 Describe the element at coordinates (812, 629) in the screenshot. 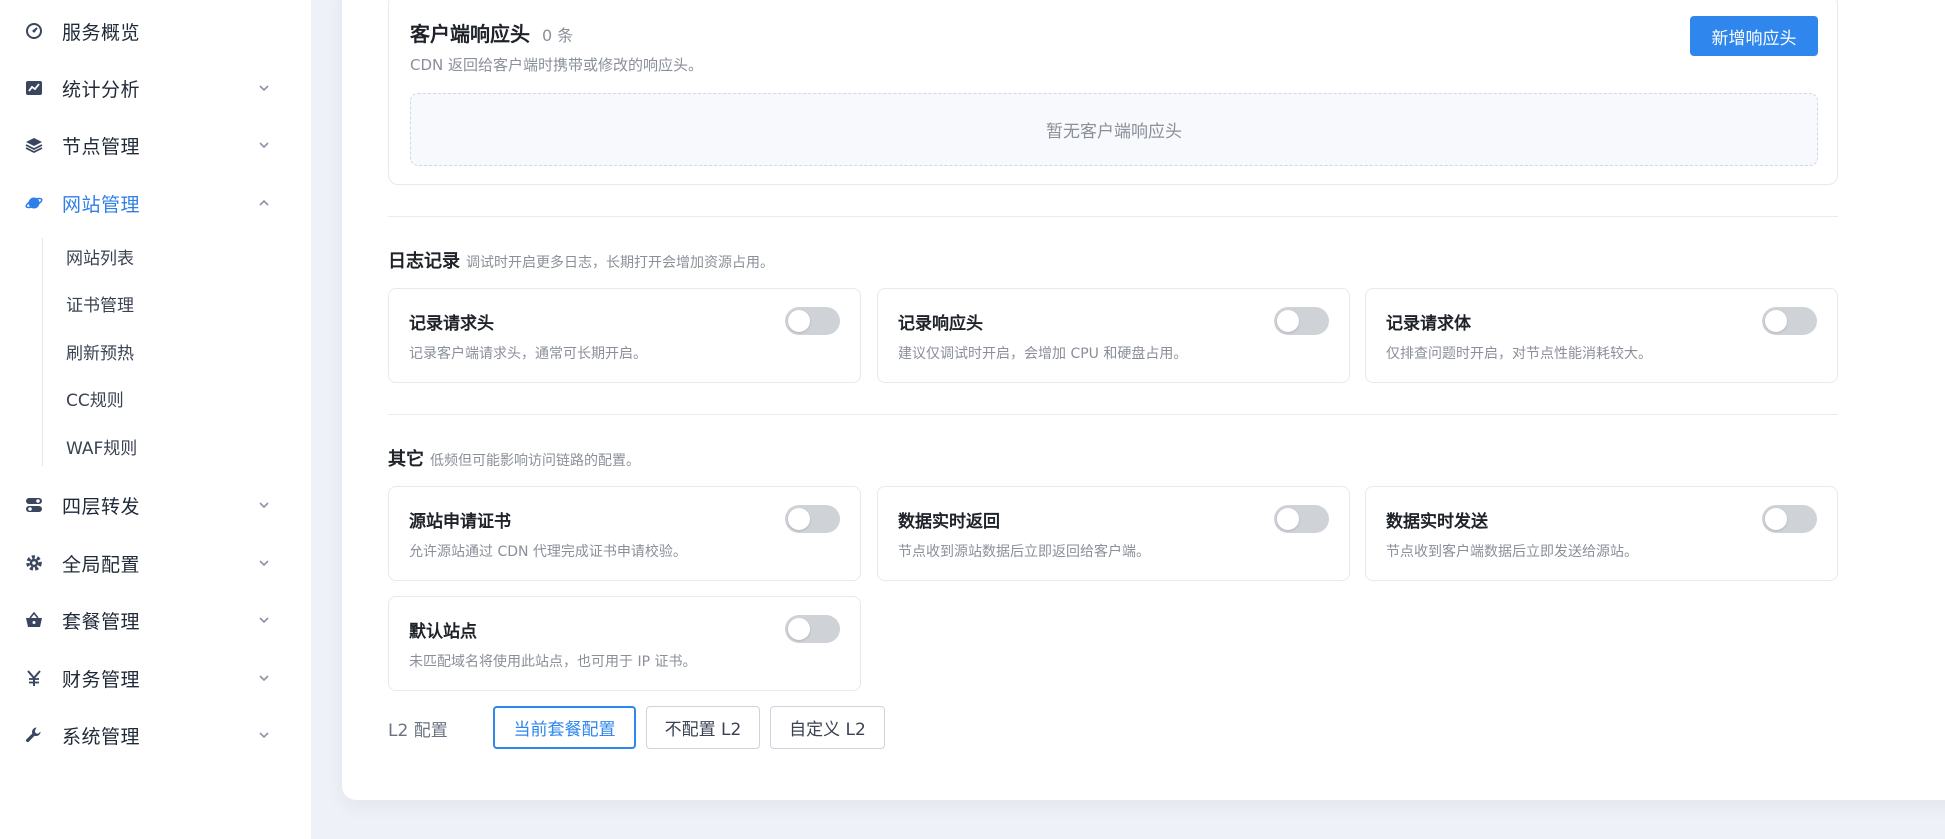

I see `default-site-toggle` at that location.